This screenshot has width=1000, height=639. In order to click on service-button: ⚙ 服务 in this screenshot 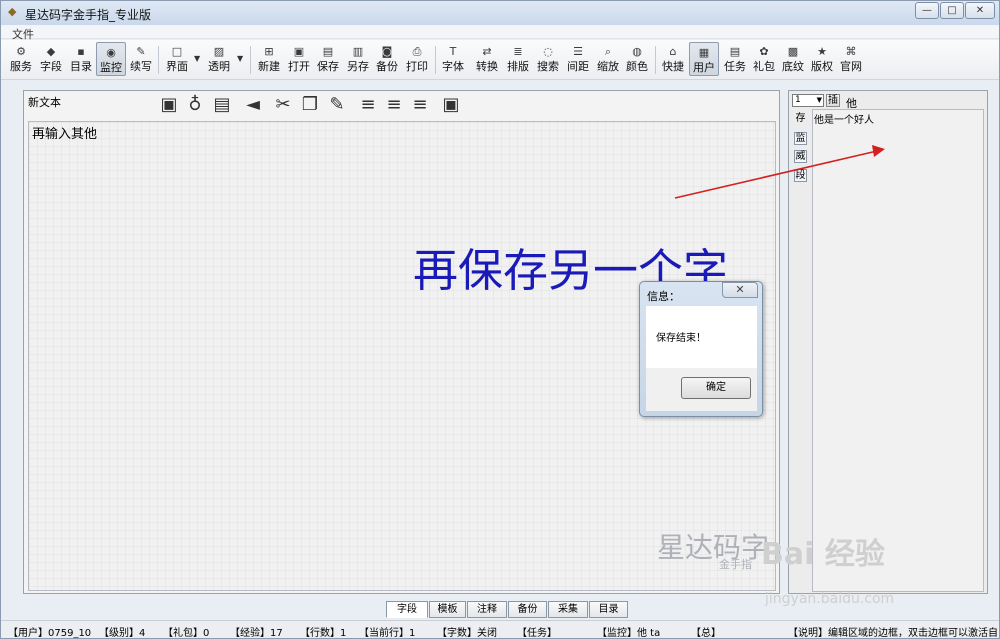, I will do `click(21, 59)`.